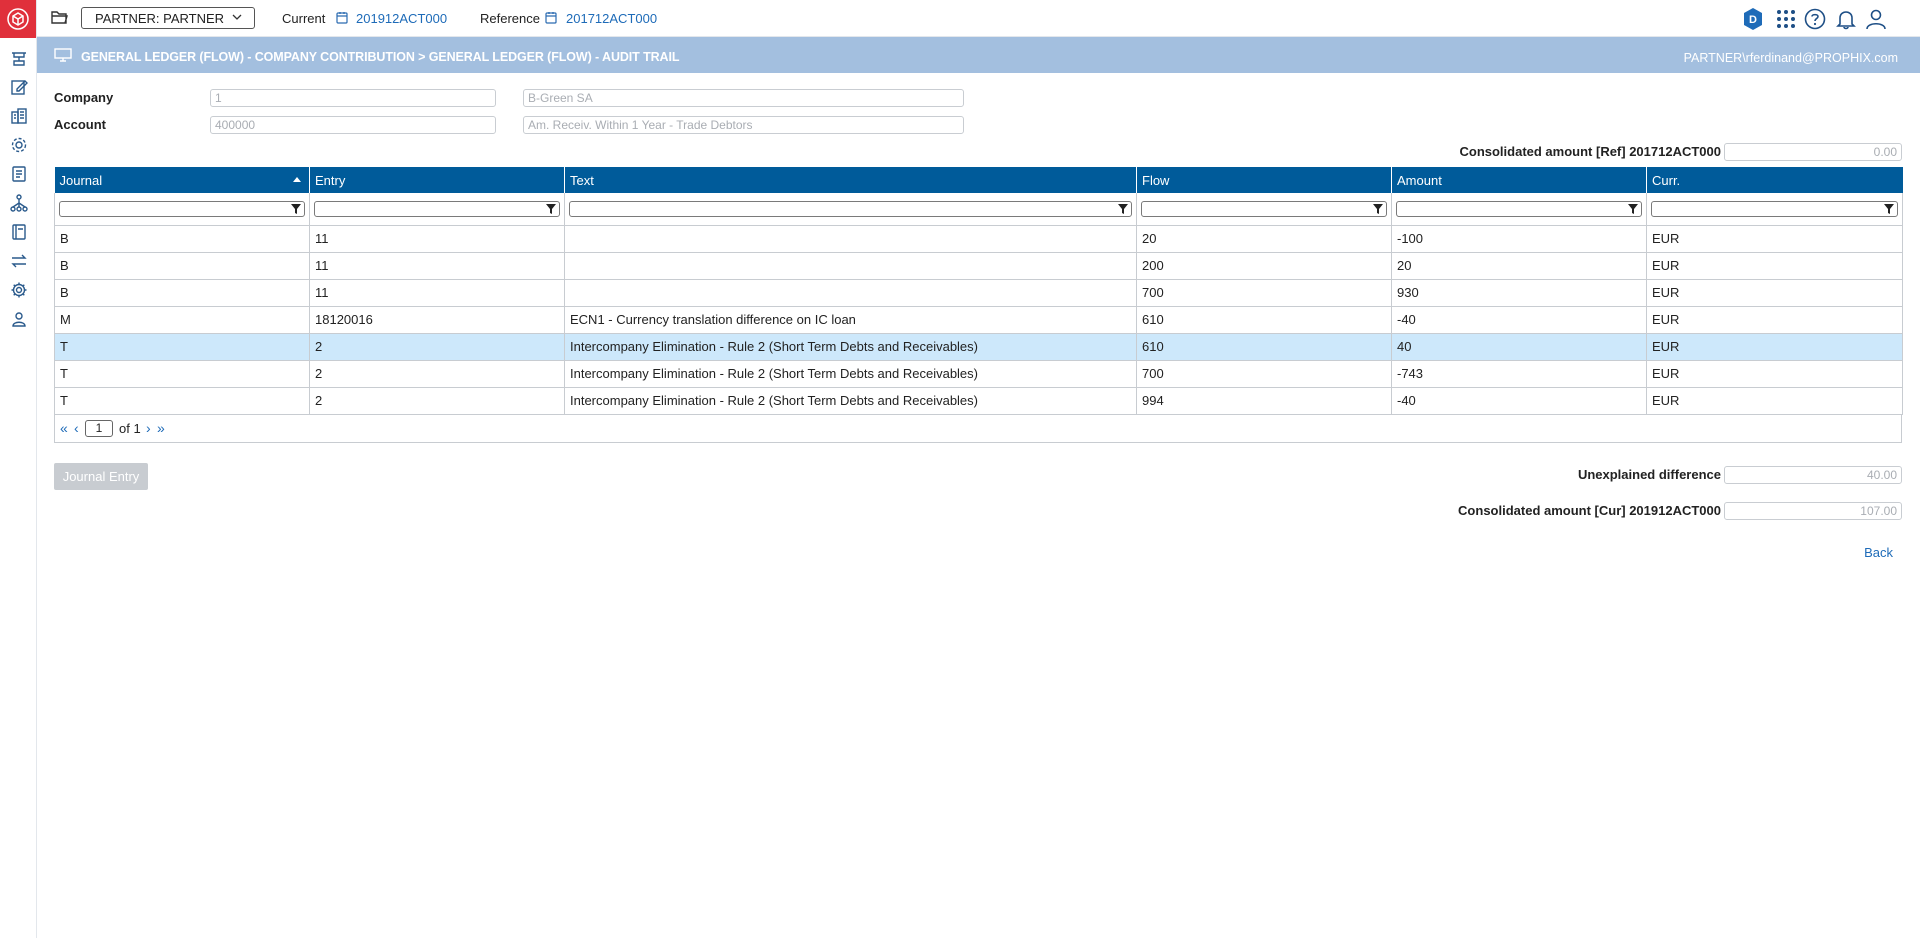 This screenshot has width=1920, height=938. What do you see at coordinates (978, 428) in the screenshot?
I see `grid-pager: « ‹ 1 of 1 › »` at bounding box center [978, 428].